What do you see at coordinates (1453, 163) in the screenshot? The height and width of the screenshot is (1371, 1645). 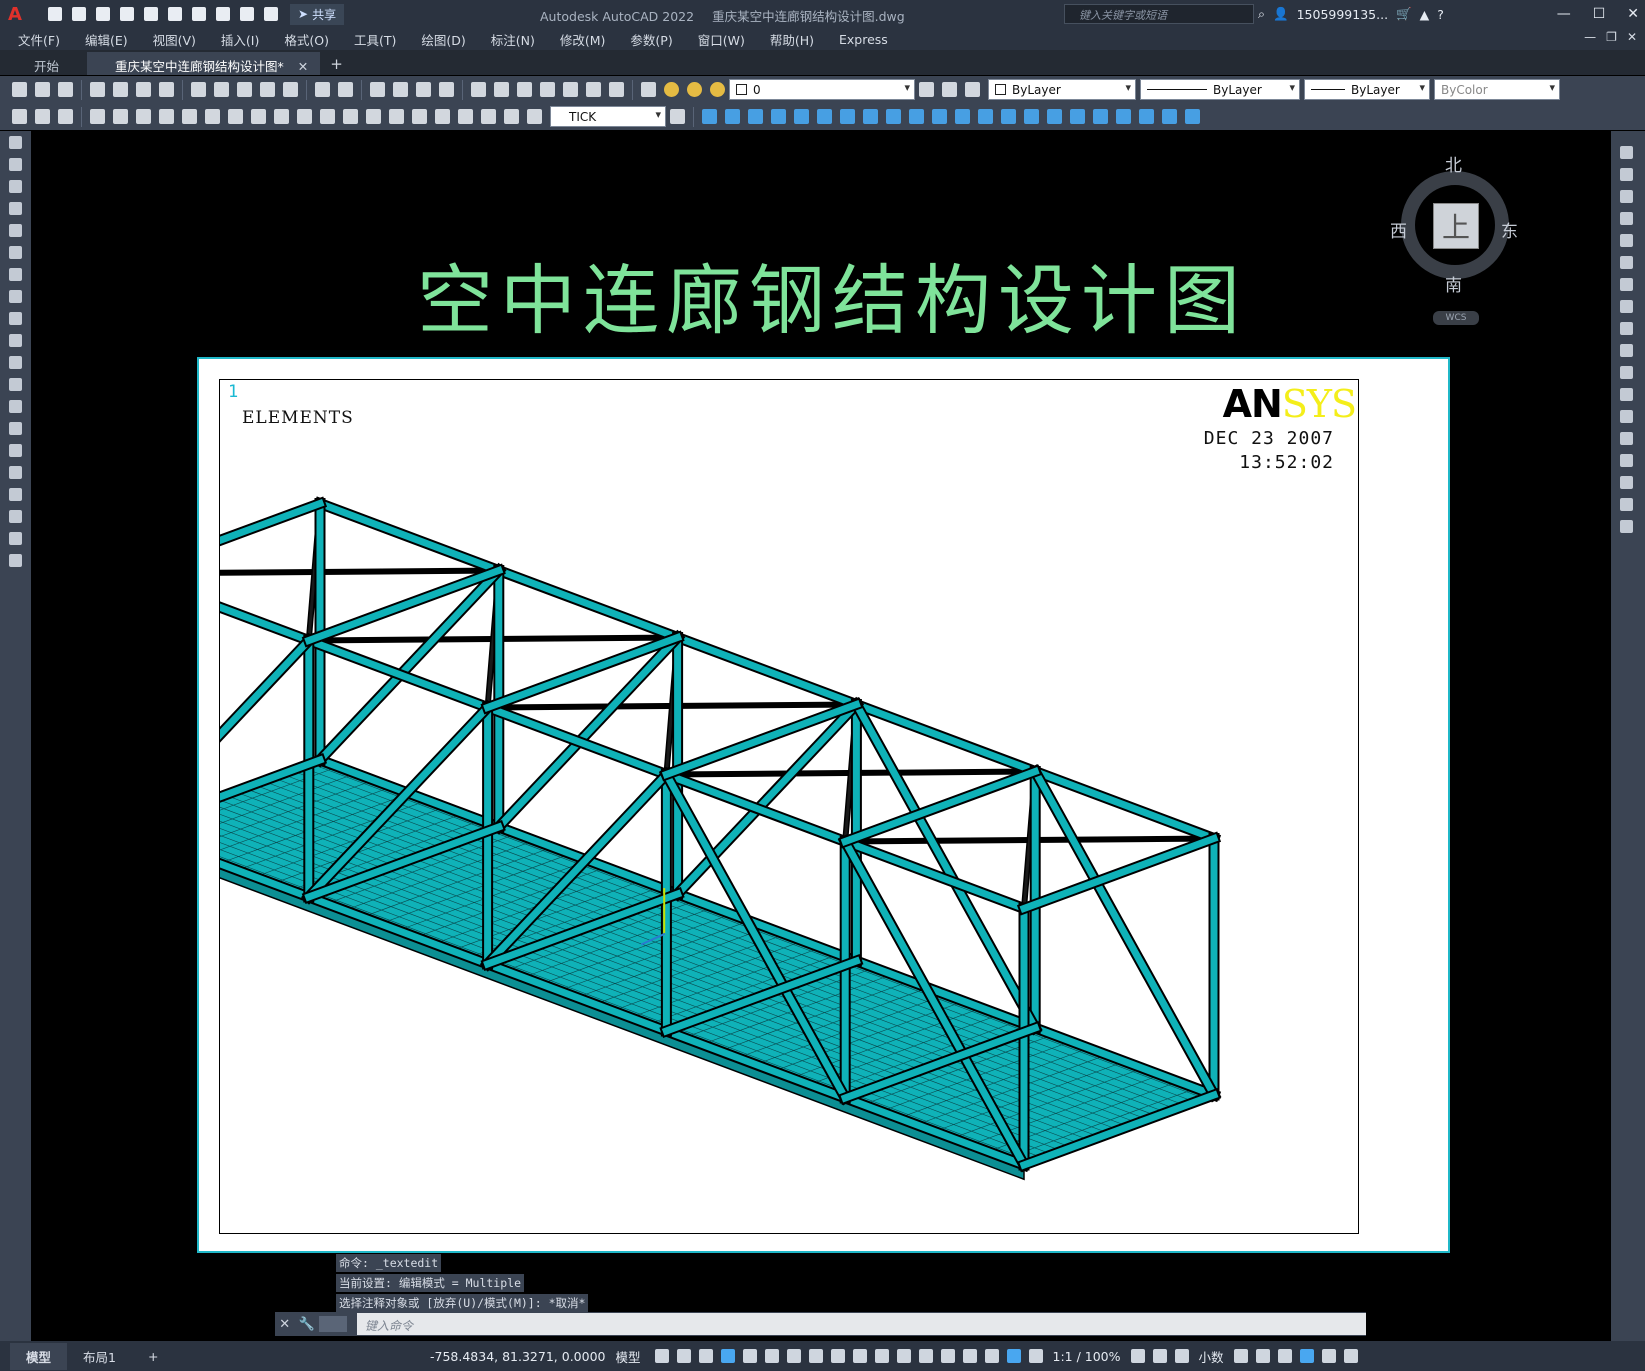 I see `compass-north: 北` at bounding box center [1453, 163].